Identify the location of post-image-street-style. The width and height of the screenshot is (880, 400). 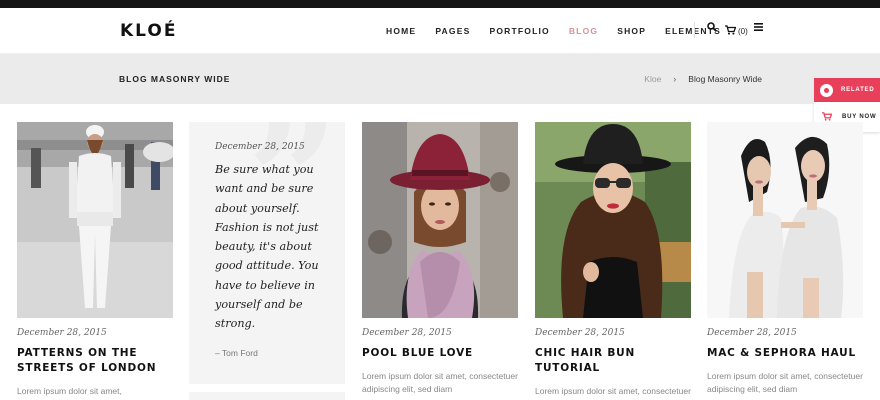
(95, 220).